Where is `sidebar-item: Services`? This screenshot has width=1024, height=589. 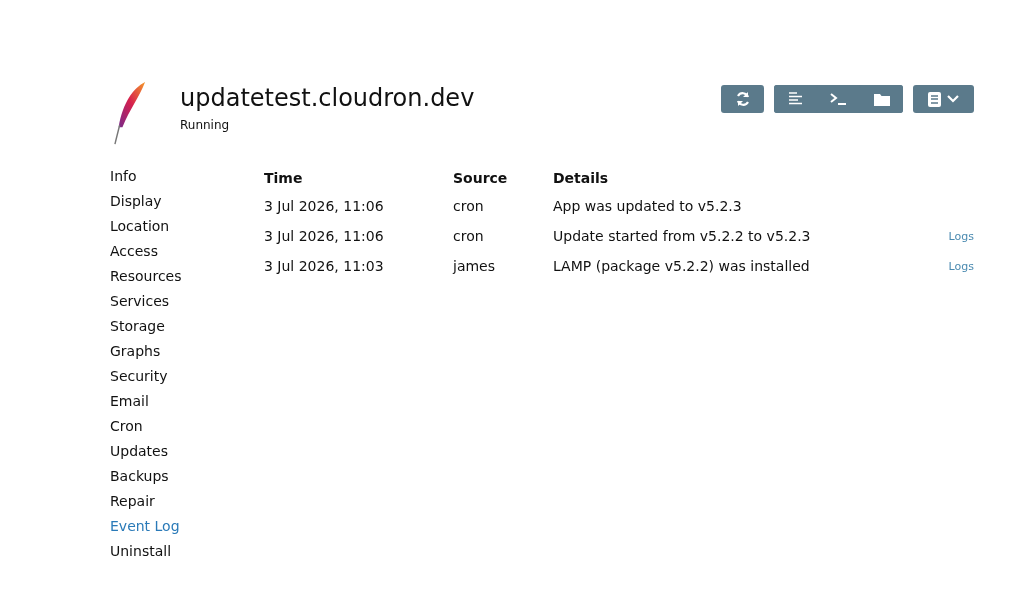
sidebar-item: Services is located at coordinates (187, 301).